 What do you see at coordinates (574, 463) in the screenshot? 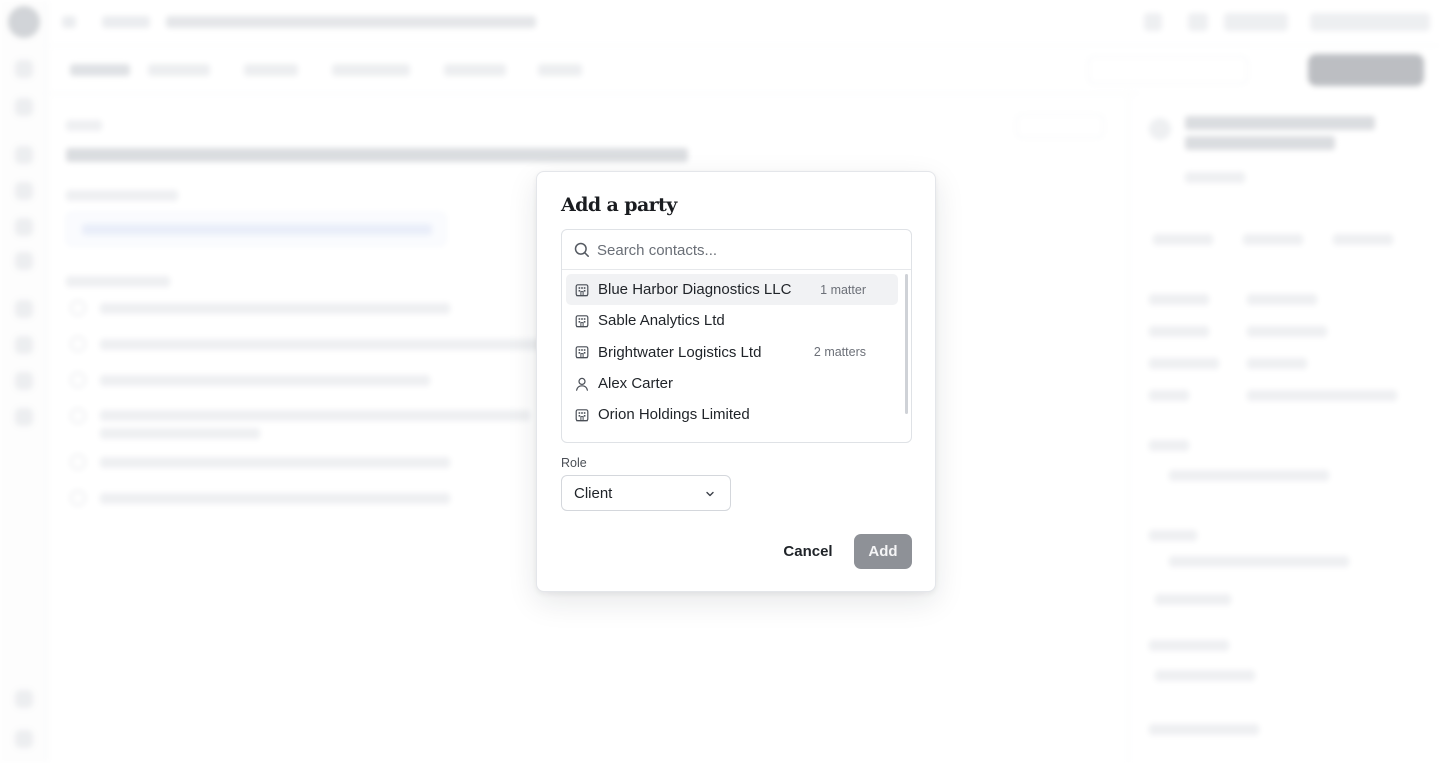
I see `role-label: Role` at bounding box center [574, 463].